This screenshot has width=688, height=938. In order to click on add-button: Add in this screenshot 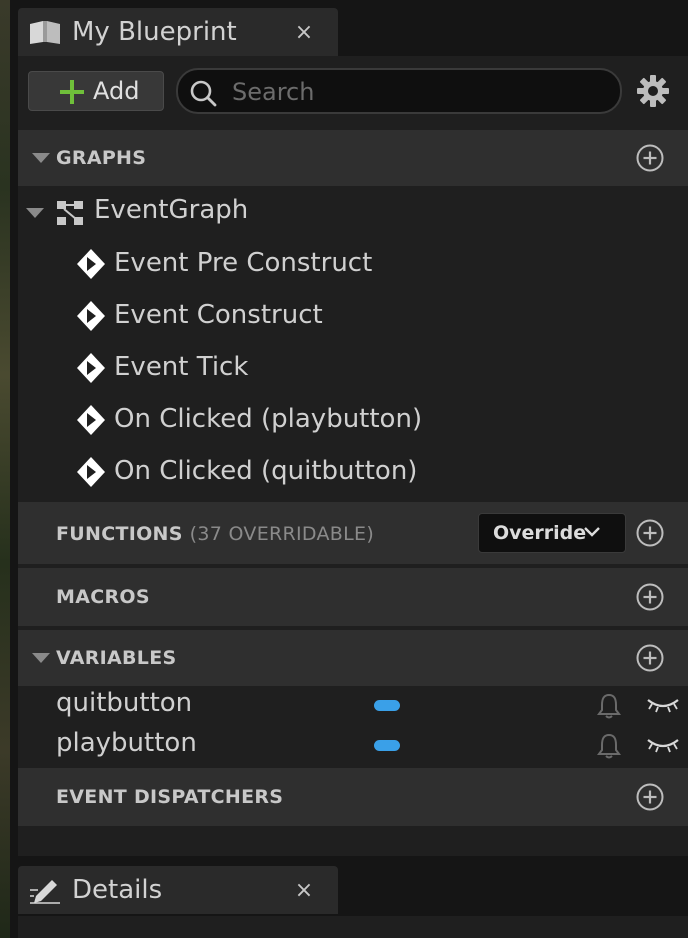, I will do `click(96, 91)`.